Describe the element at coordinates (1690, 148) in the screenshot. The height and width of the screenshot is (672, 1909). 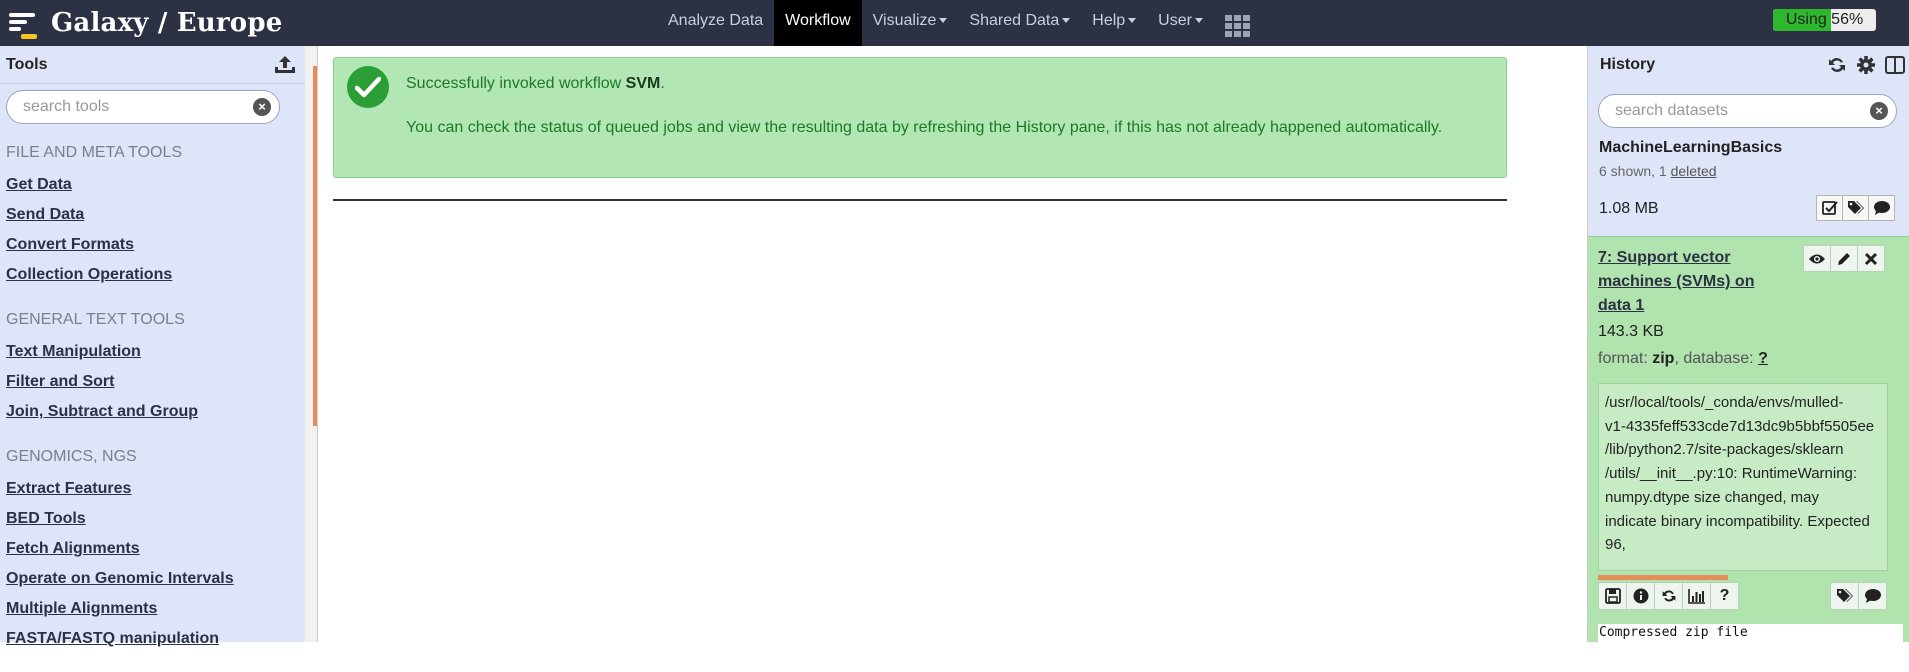
I see `history-name: MachineLearningBasics` at that location.